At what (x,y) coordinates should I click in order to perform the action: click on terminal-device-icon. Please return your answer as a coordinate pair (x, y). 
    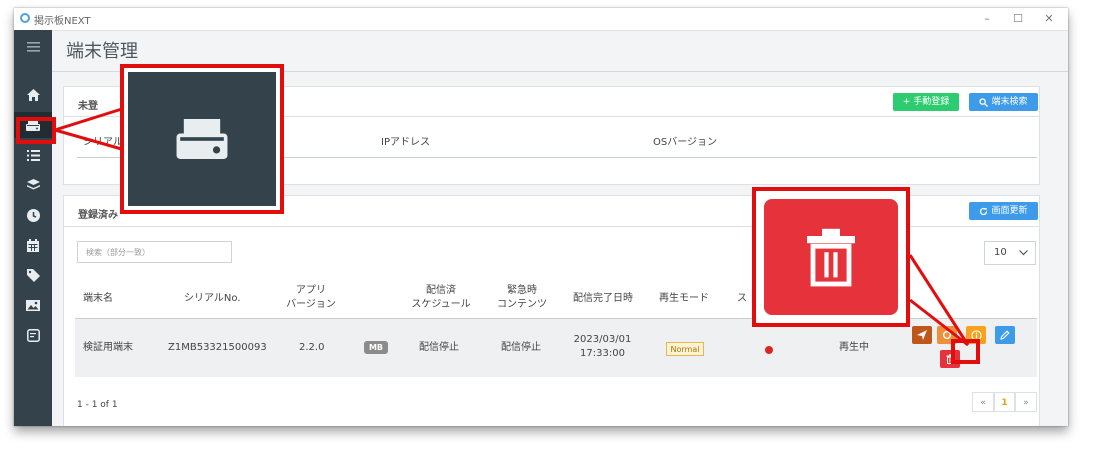
    Looking at the image, I should click on (202, 139).